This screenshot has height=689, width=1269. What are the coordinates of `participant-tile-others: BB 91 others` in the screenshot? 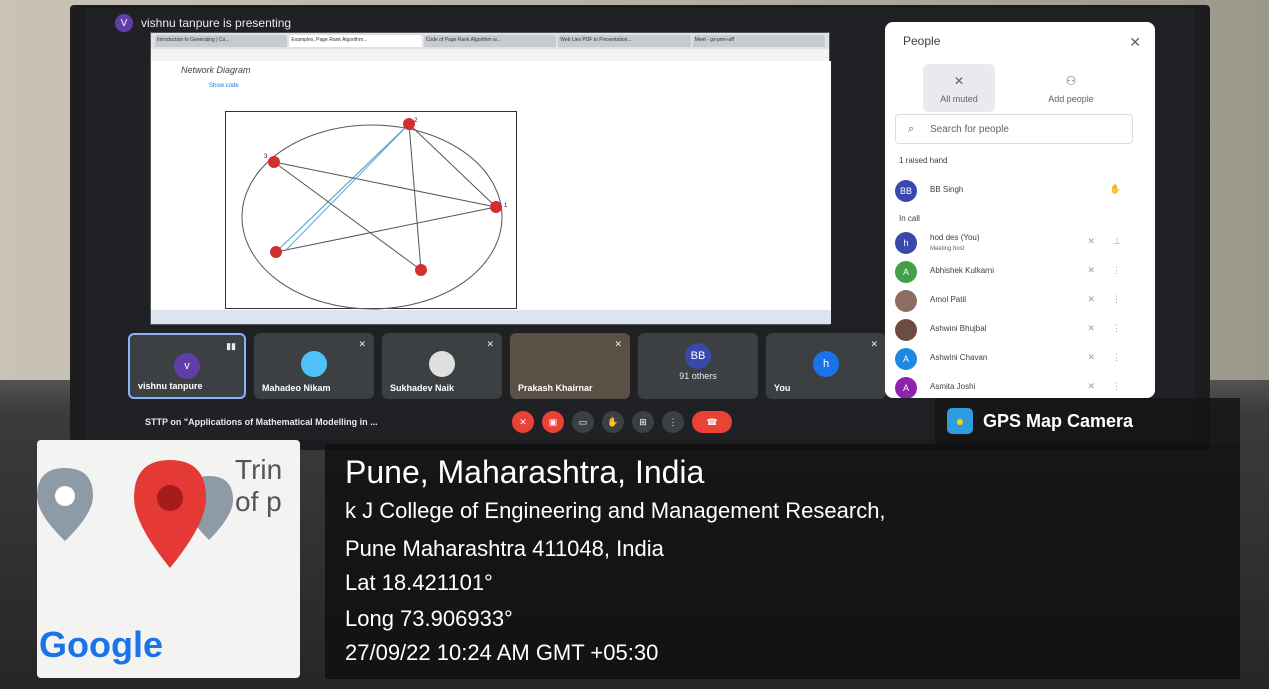 It's located at (698, 366).